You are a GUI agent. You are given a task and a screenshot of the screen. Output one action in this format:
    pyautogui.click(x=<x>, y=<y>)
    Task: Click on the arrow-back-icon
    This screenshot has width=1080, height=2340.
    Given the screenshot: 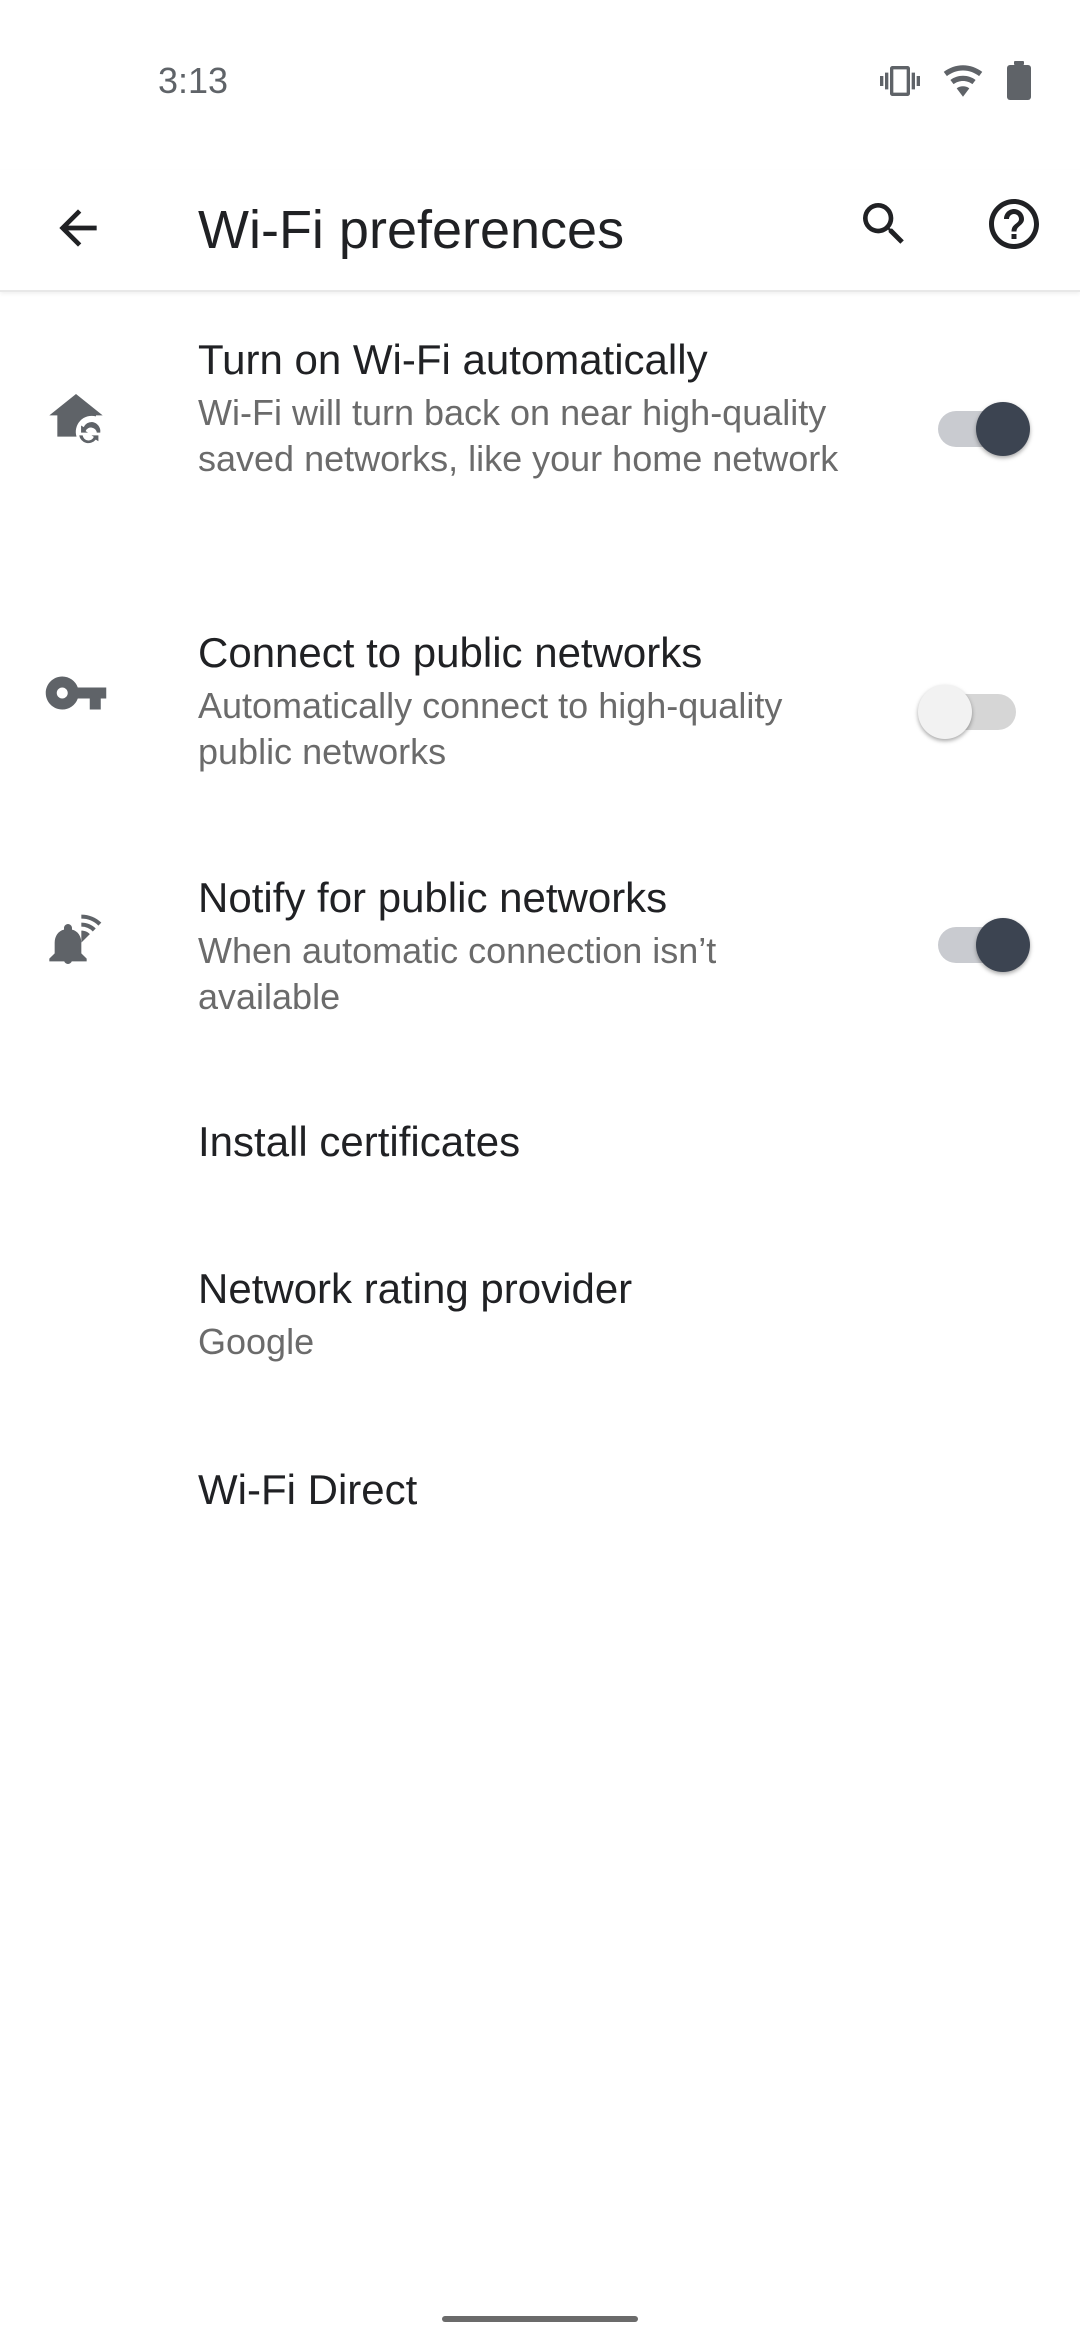 What is the action you would take?
    pyautogui.click(x=78, y=230)
    